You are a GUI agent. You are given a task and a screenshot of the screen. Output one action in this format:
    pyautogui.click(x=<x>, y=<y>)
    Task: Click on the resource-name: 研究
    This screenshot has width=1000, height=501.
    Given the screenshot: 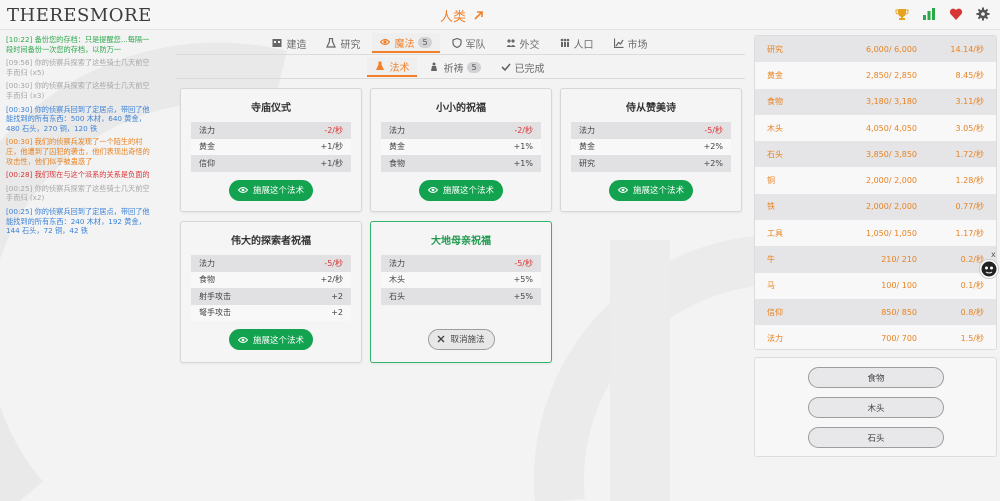 What is the action you would take?
    pyautogui.click(x=775, y=49)
    